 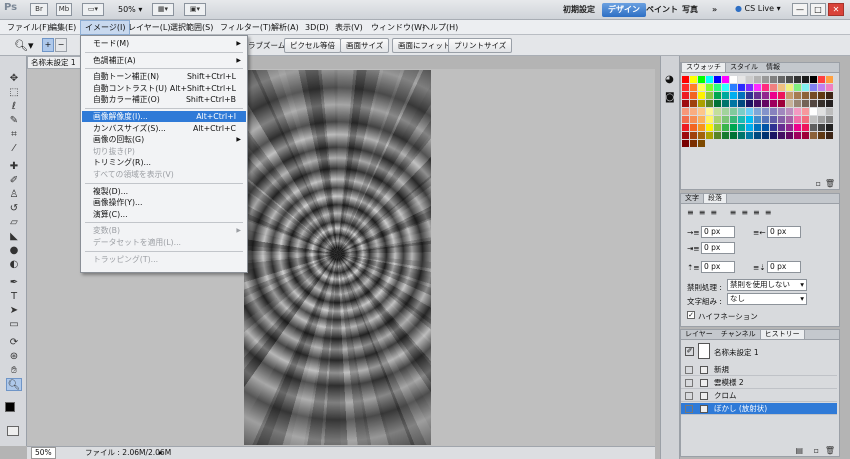 What do you see at coordinates (14, 384) in the screenshot?
I see `zoom-tool-active-icon: 🔍︎` at bounding box center [14, 384].